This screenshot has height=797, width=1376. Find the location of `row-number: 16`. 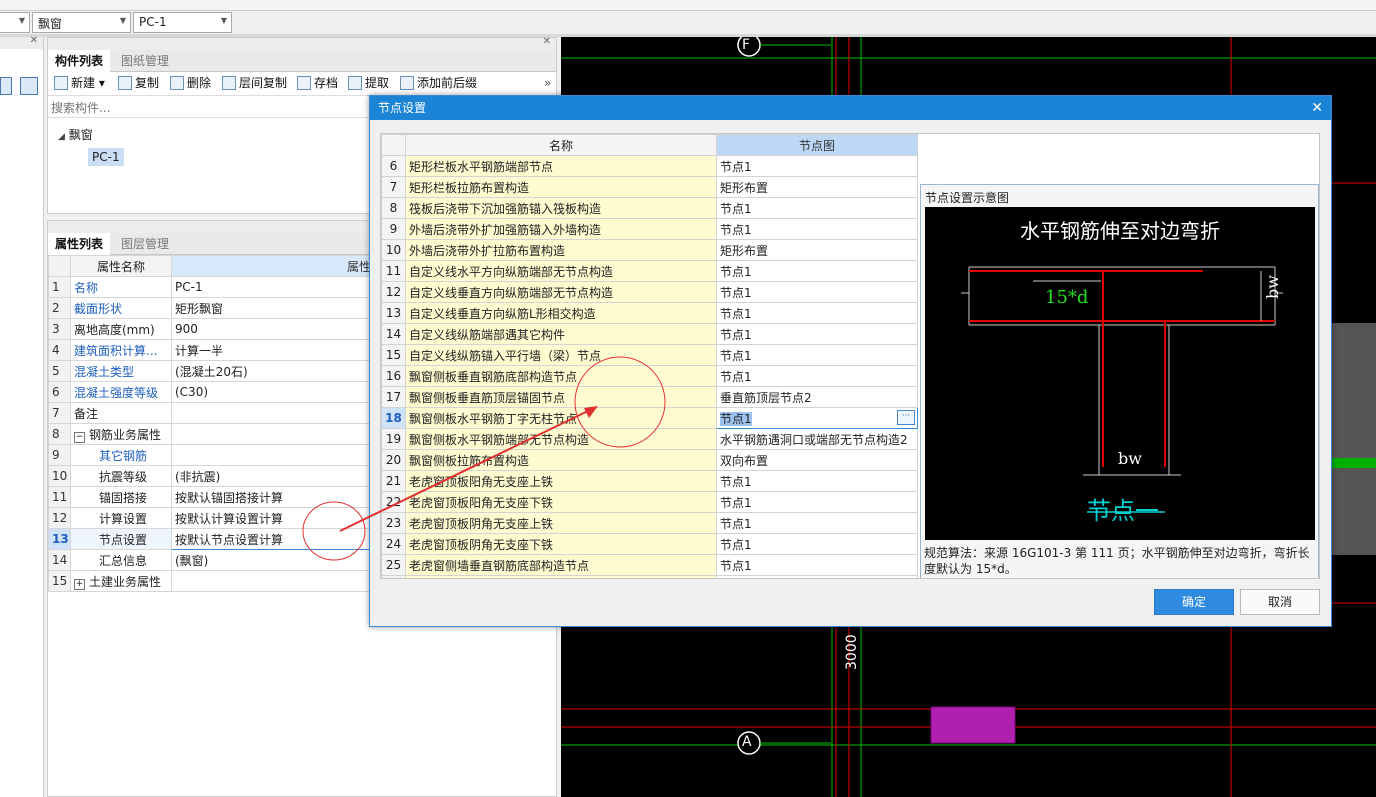

row-number: 16 is located at coordinates (393, 376).